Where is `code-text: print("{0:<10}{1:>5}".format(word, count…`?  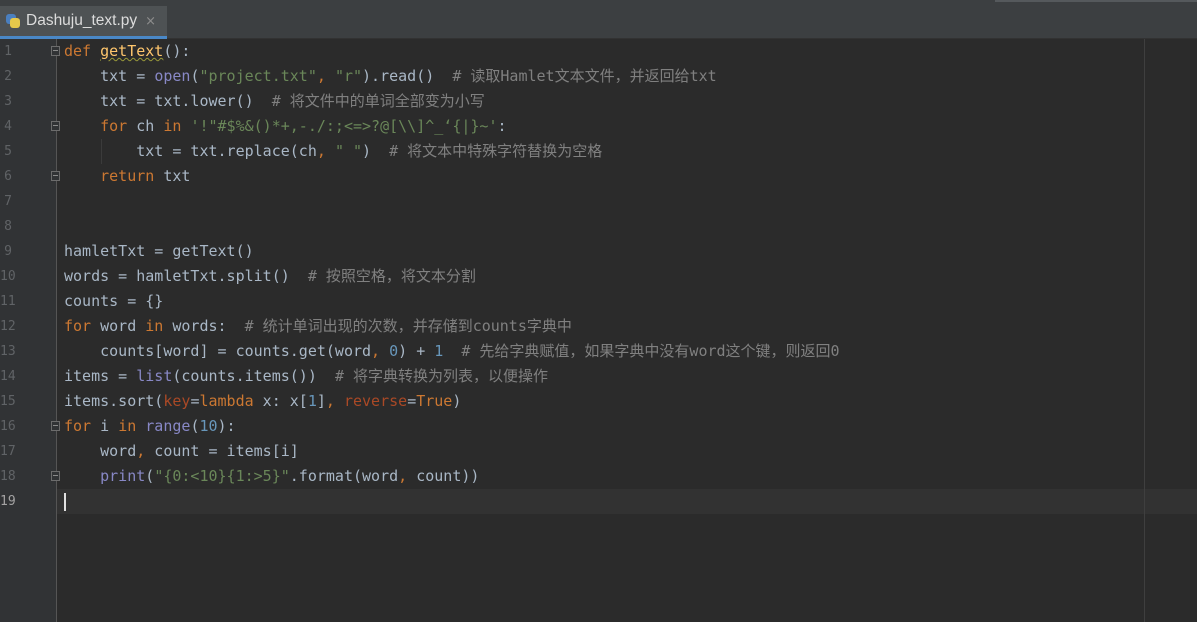
code-text: print("{0:<10}{1:>5}".format(word, count… is located at coordinates (271, 476).